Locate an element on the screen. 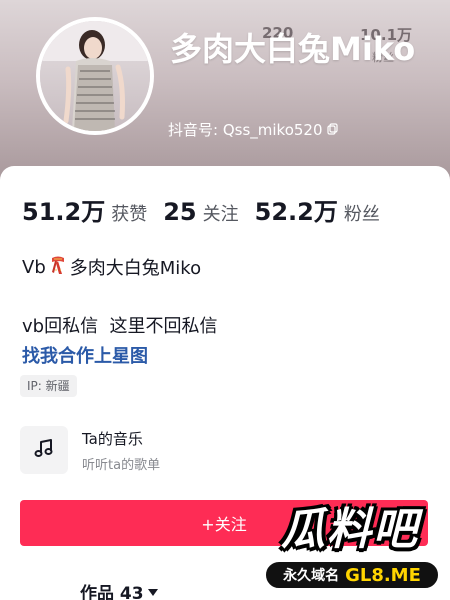  followers-count: 52.2万 is located at coordinates (296, 209).